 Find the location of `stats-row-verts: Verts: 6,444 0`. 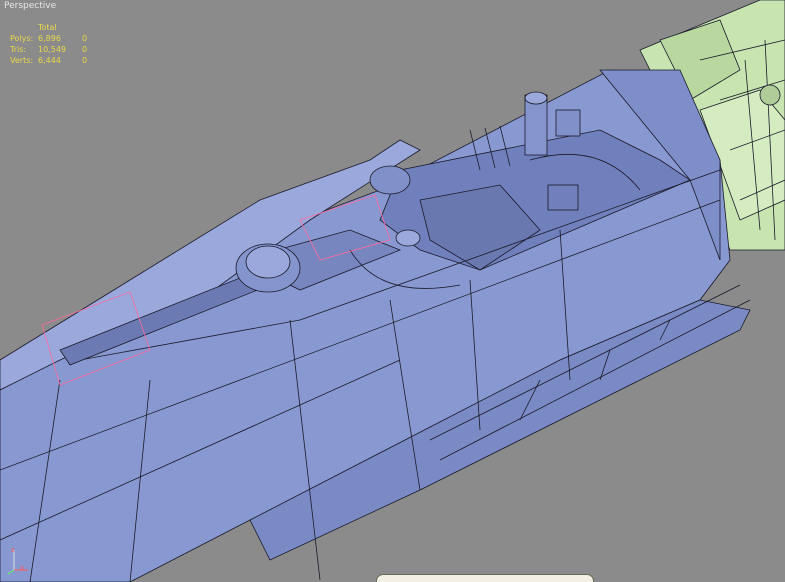

stats-row-verts: Verts: 6,444 0 is located at coordinates (49, 60).